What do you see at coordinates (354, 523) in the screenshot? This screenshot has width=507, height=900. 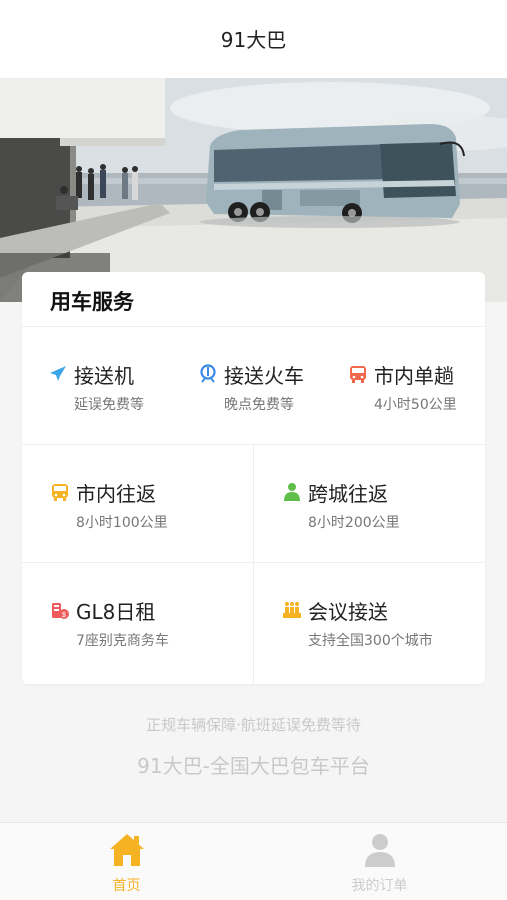 I see `service-description: 8小时200公里` at bounding box center [354, 523].